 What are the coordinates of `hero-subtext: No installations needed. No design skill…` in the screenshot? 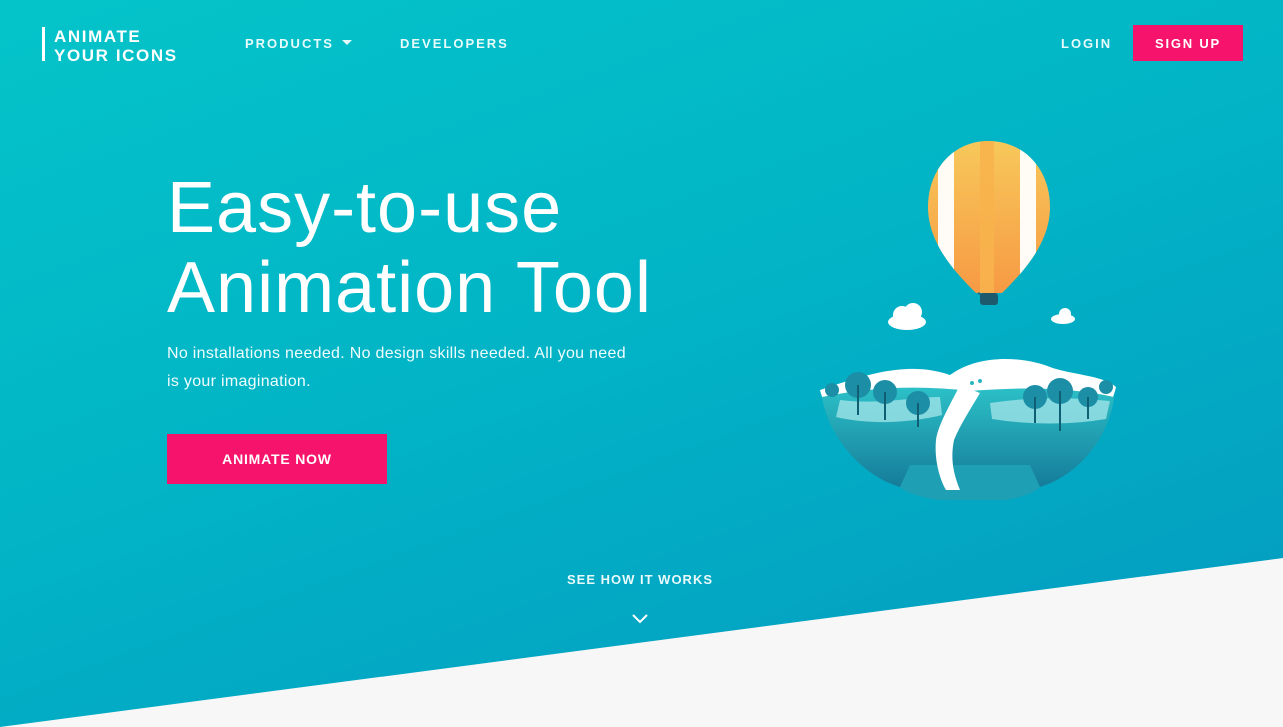 It's located at (396, 367).